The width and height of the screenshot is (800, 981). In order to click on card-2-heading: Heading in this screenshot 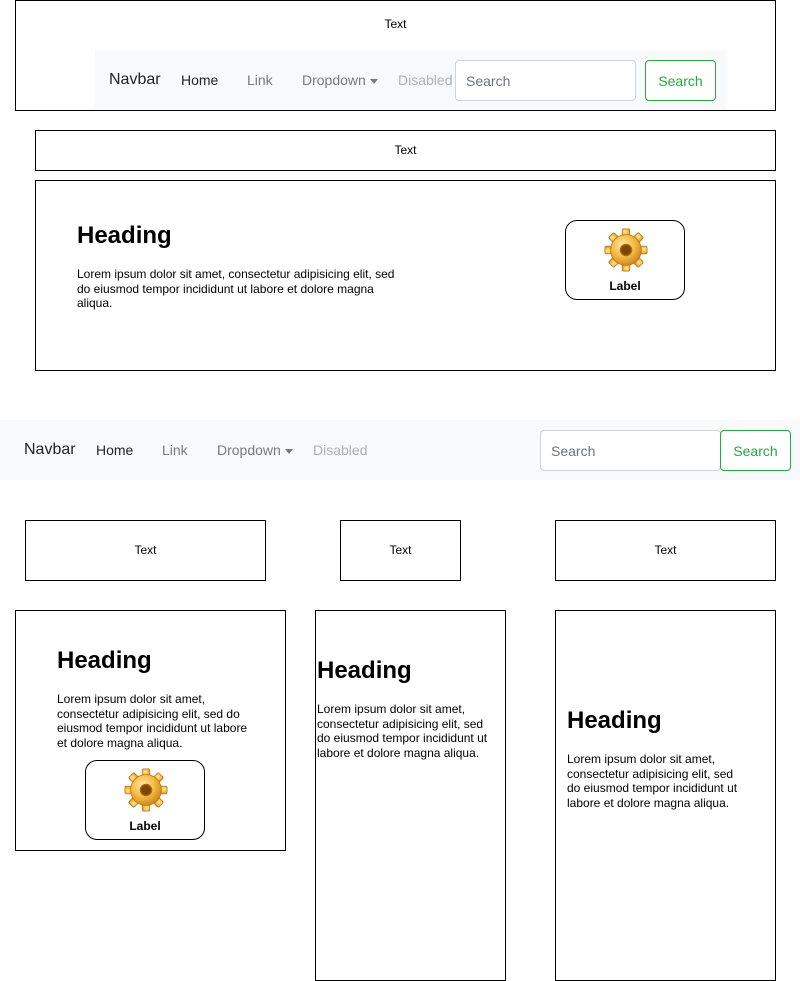, I will do `click(364, 670)`.